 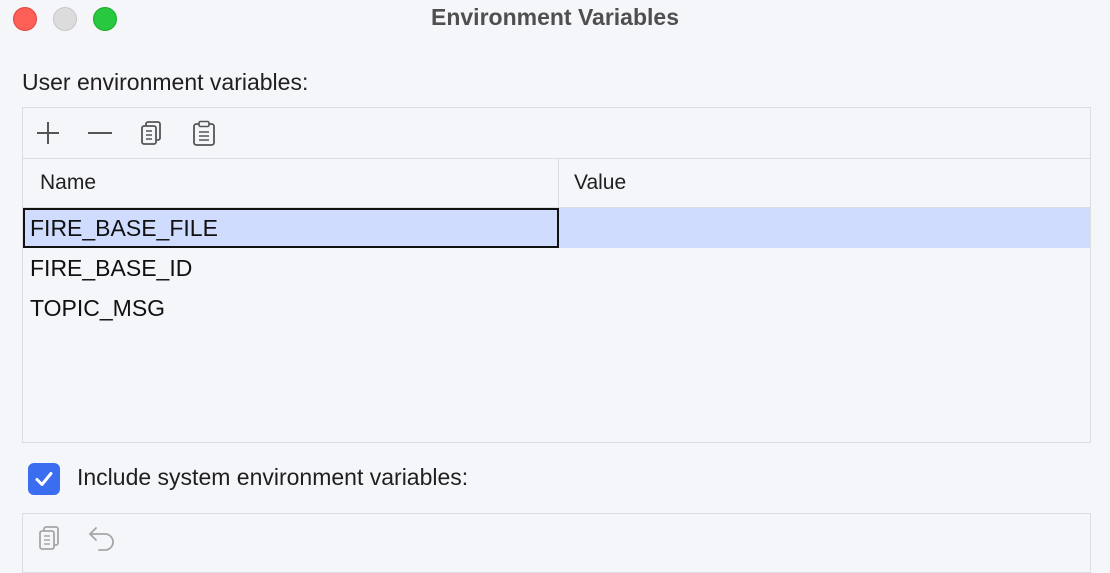 I want to click on paste-icon, so click(x=204, y=133).